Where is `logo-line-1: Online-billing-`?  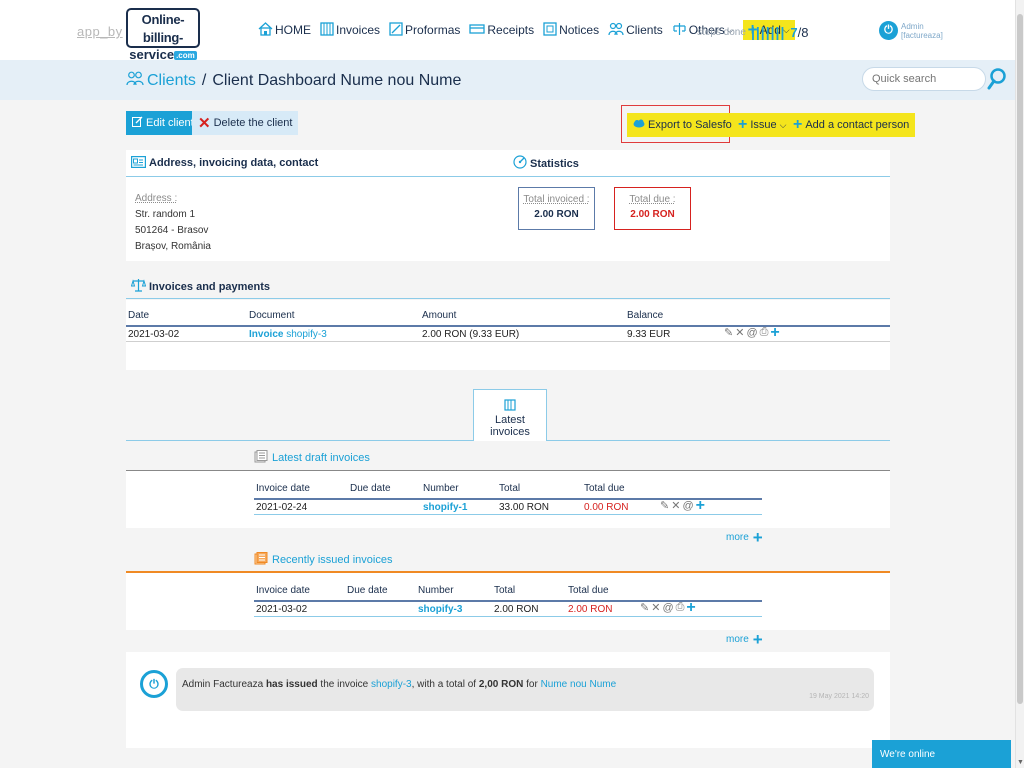 logo-line-1: Online-billing- is located at coordinates (163, 28).